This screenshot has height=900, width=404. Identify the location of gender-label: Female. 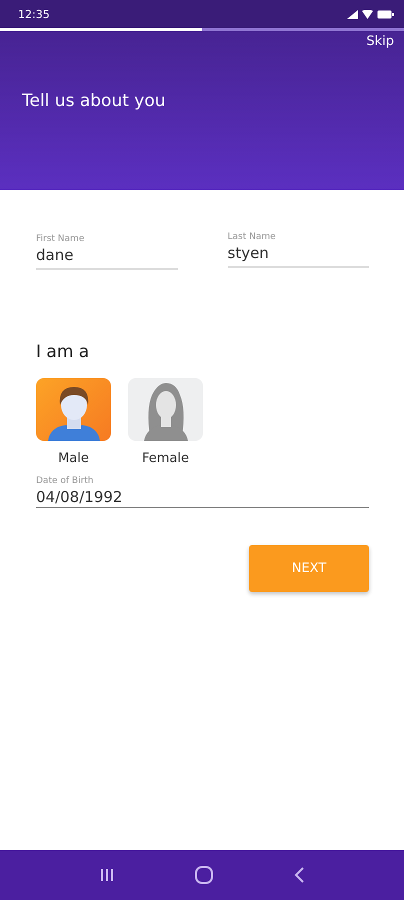
(165, 458).